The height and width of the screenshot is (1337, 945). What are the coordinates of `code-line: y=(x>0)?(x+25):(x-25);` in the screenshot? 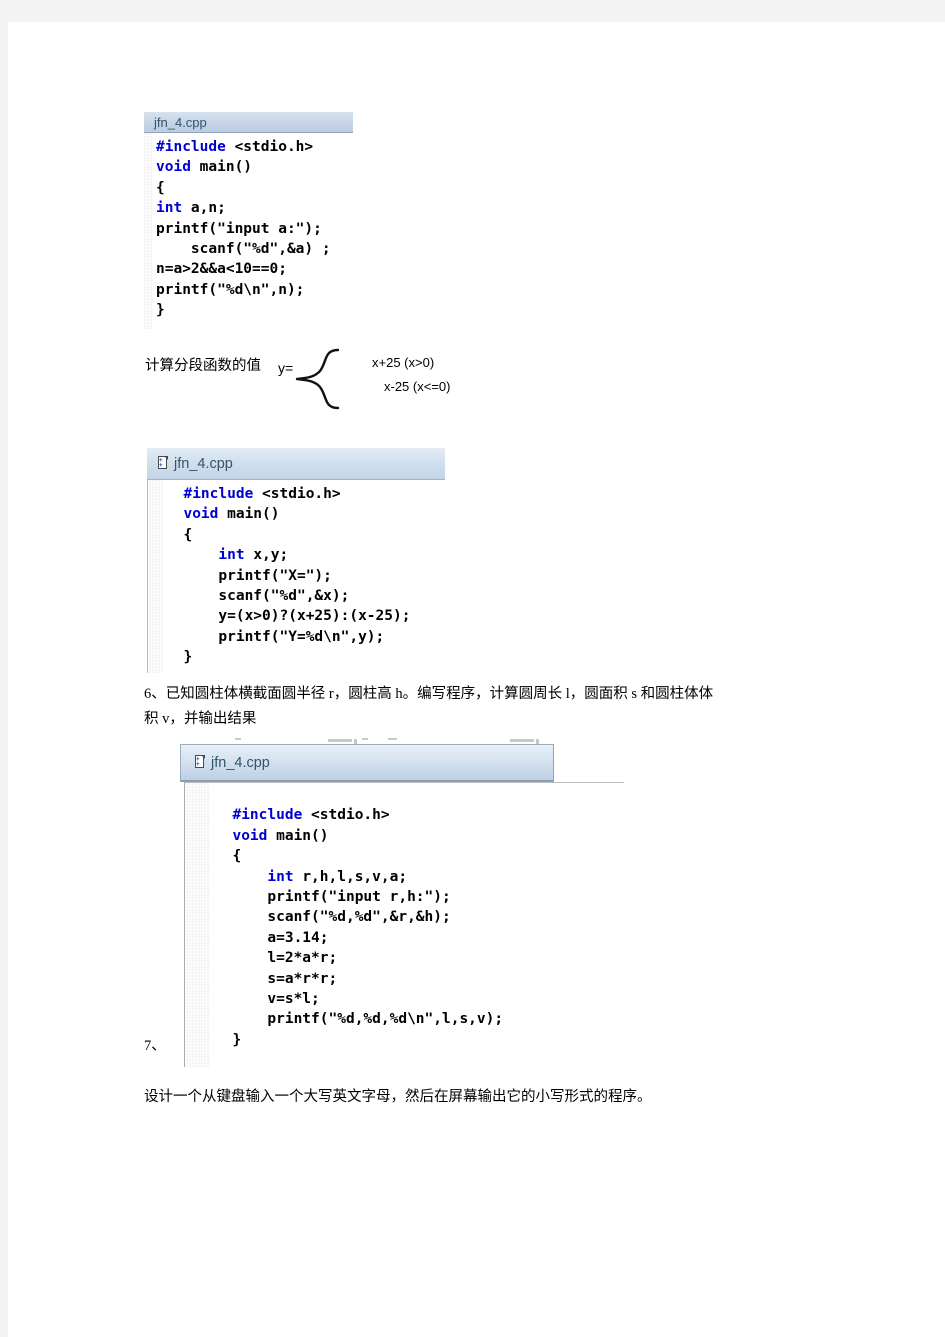 It's located at (314, 616).